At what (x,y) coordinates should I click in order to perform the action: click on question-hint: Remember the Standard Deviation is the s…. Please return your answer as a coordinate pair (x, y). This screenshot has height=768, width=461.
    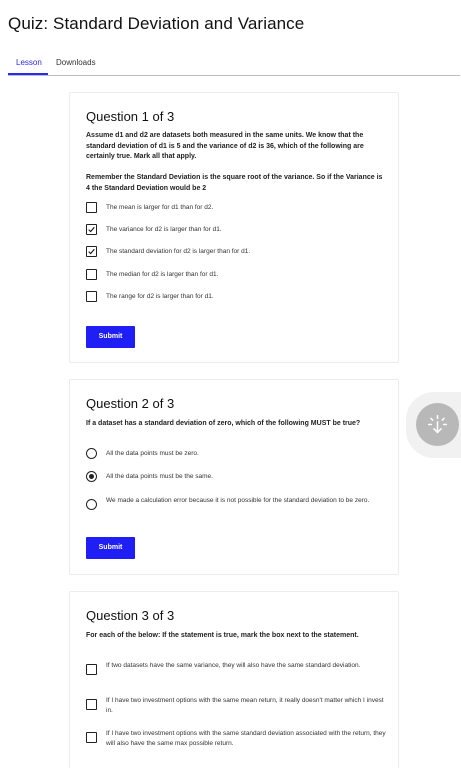
    Looking at the image, I should click on (234, 183).